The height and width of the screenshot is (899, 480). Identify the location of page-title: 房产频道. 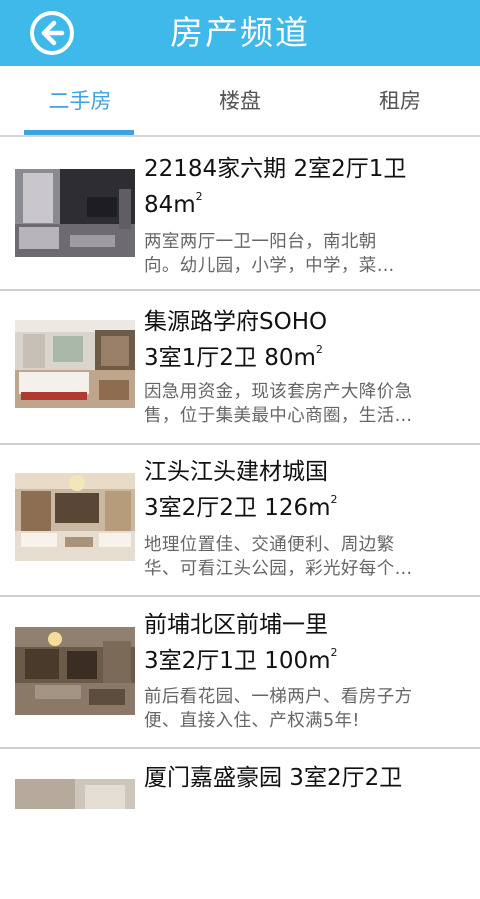
(240, 32).